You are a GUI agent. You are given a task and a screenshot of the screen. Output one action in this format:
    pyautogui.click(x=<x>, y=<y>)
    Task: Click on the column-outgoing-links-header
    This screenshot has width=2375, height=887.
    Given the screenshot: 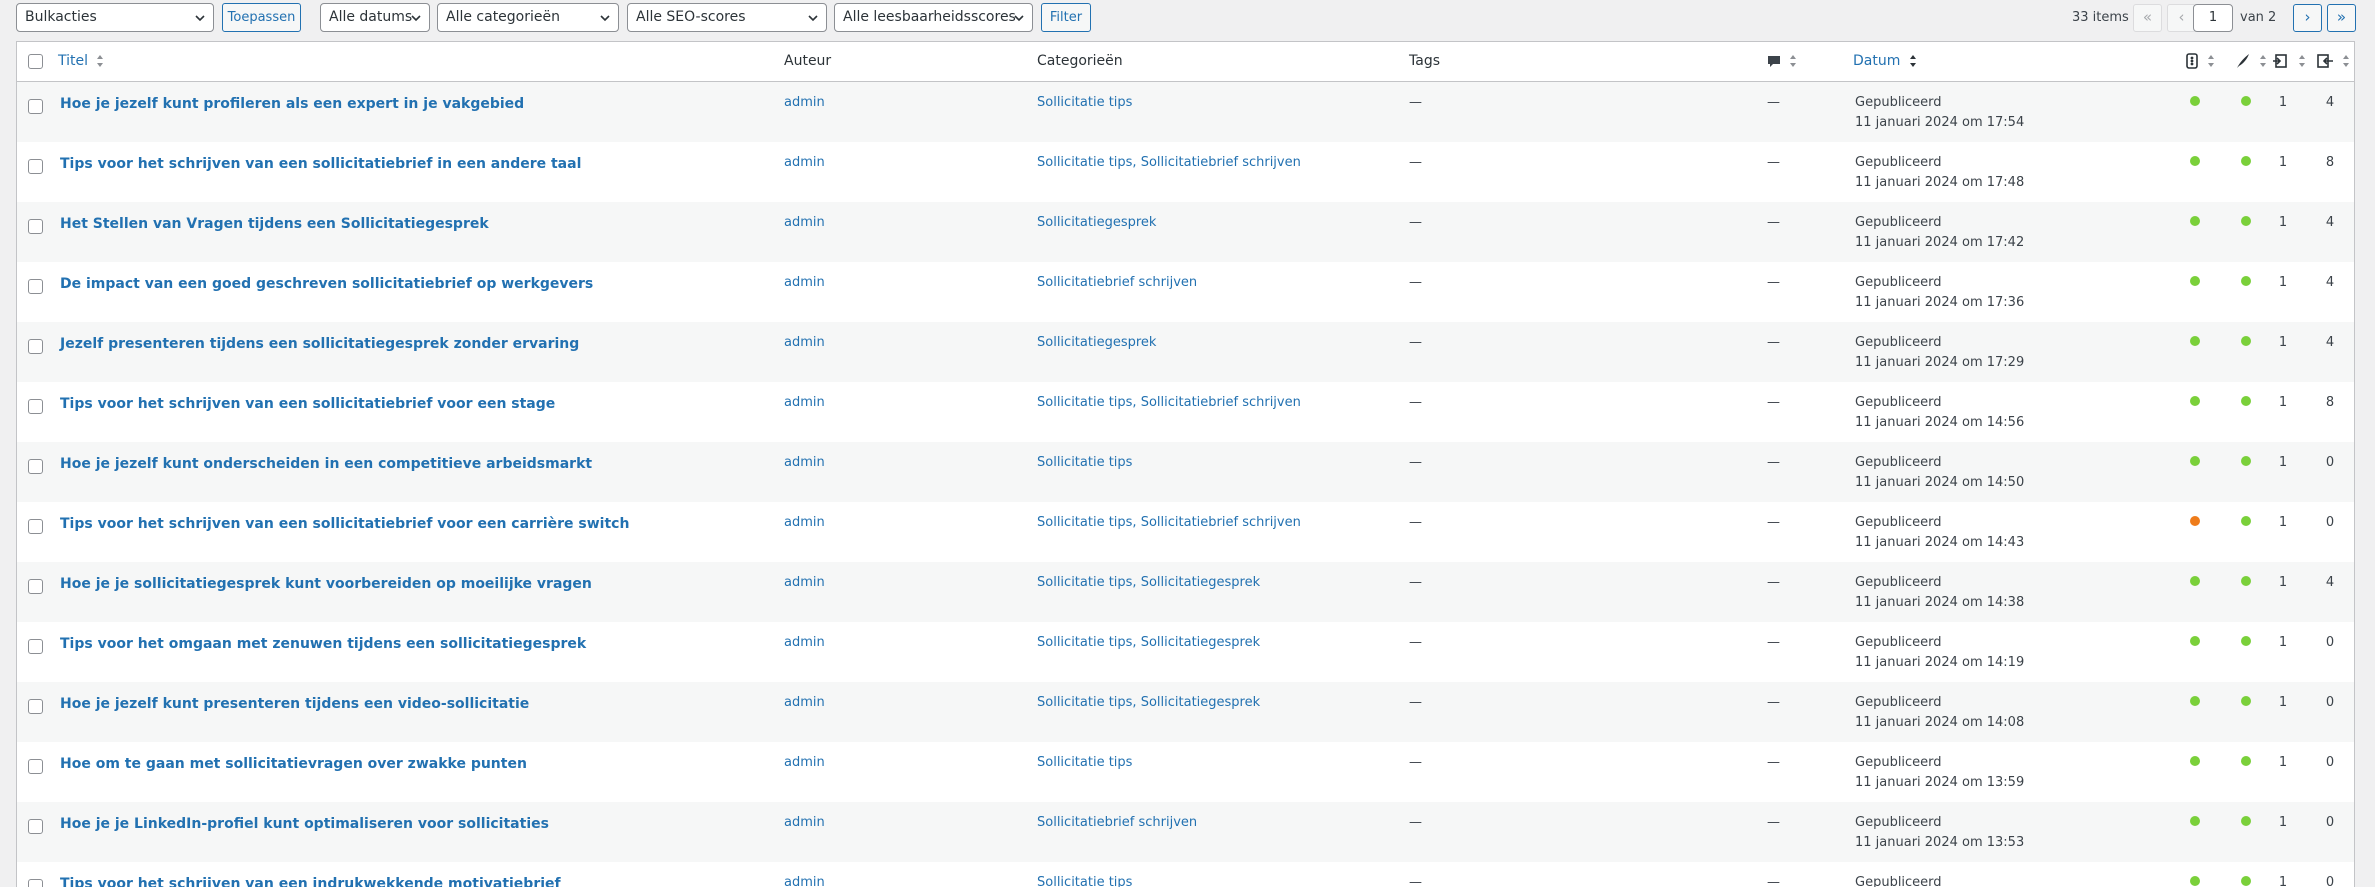 What is the action you would take?
    pyautogui.click(x=2289, y=61)
    